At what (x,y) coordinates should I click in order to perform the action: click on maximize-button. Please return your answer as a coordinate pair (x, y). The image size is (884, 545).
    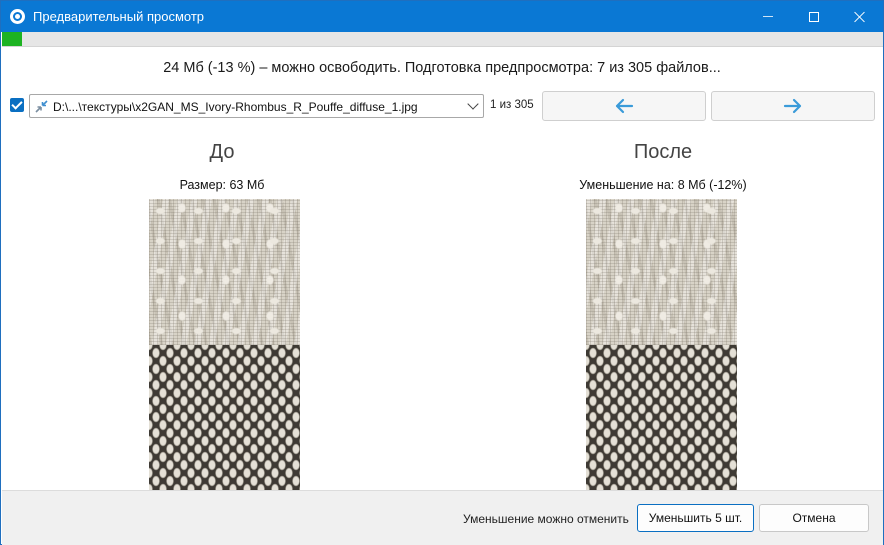
    Looking at the image, I should click on (814, 16).